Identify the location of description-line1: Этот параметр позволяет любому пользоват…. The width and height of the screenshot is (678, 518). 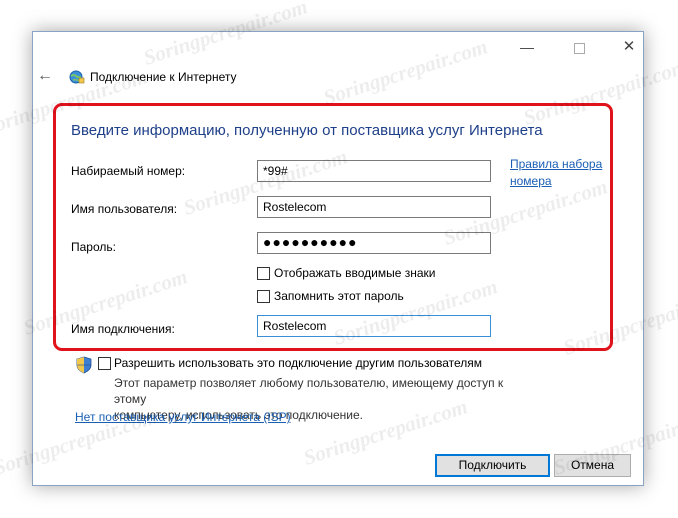
(309, 391).